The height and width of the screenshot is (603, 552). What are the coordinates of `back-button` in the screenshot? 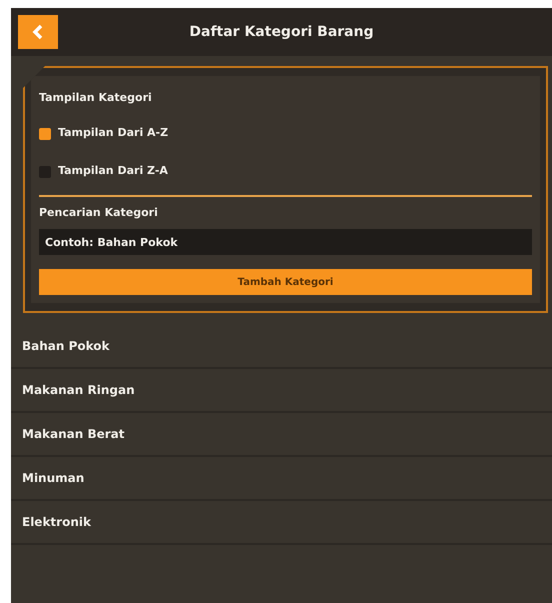 It's located at (38, 32).